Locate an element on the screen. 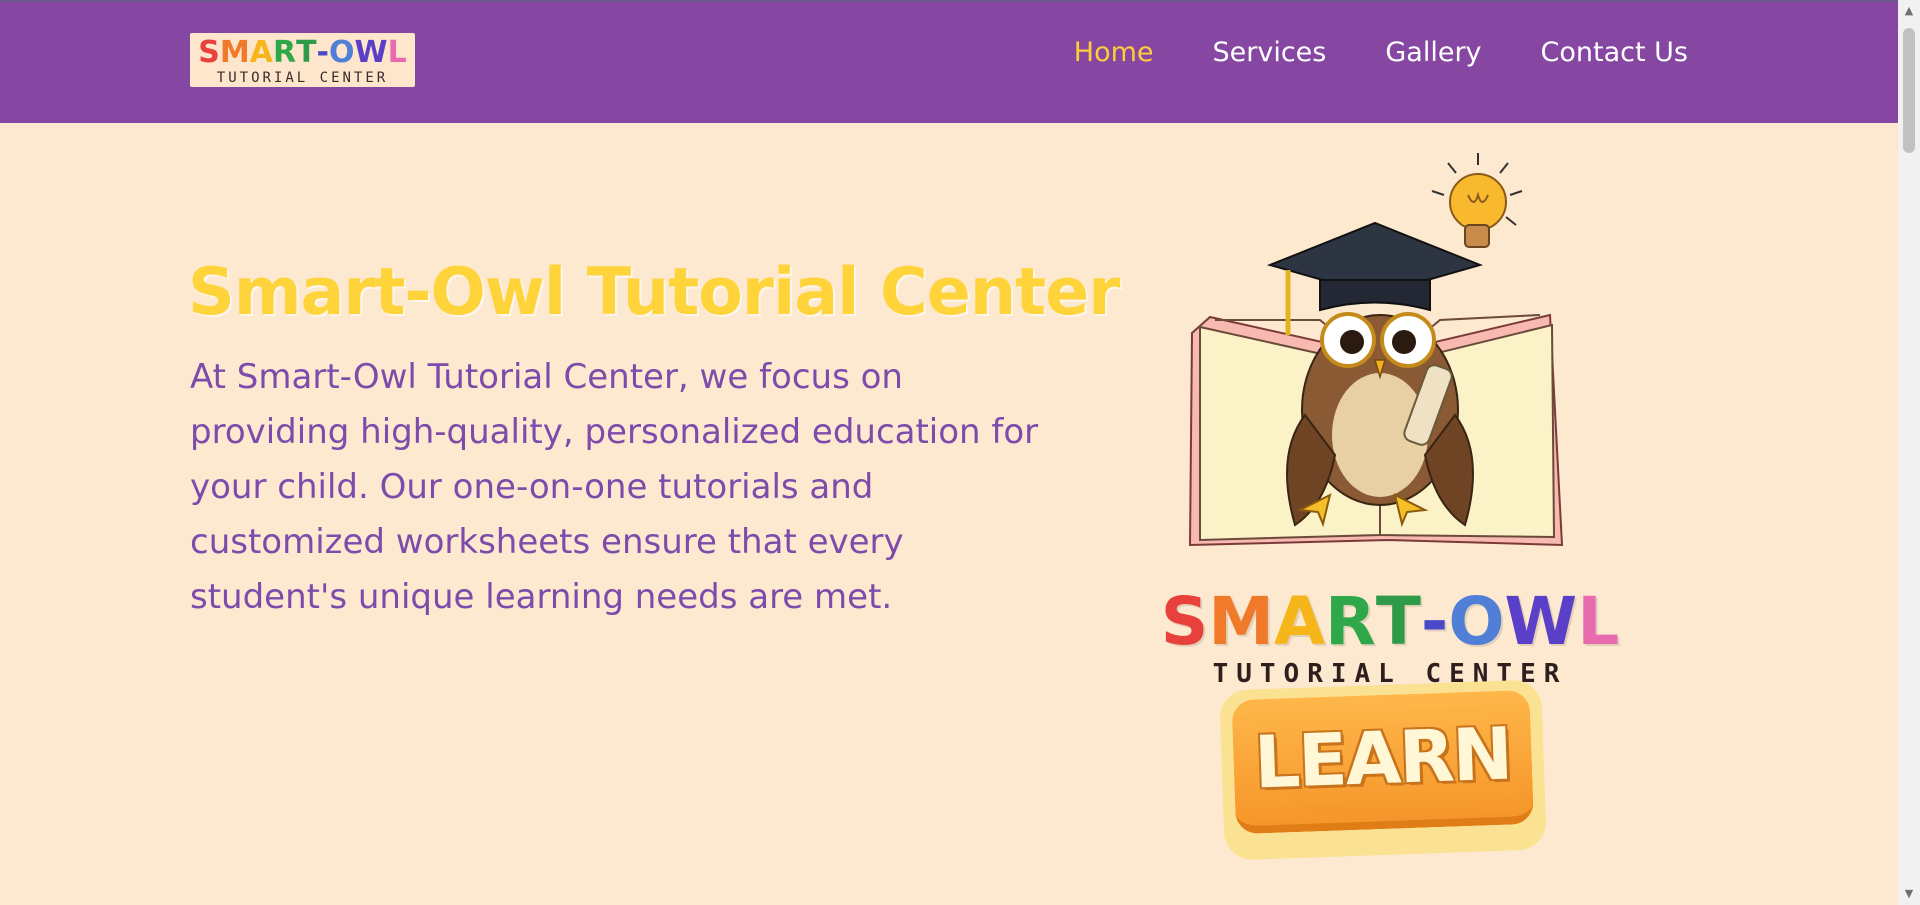 The width and height of the screenshot is (1920, 905). nav-services: Services is located at coordinates (1270, 52).